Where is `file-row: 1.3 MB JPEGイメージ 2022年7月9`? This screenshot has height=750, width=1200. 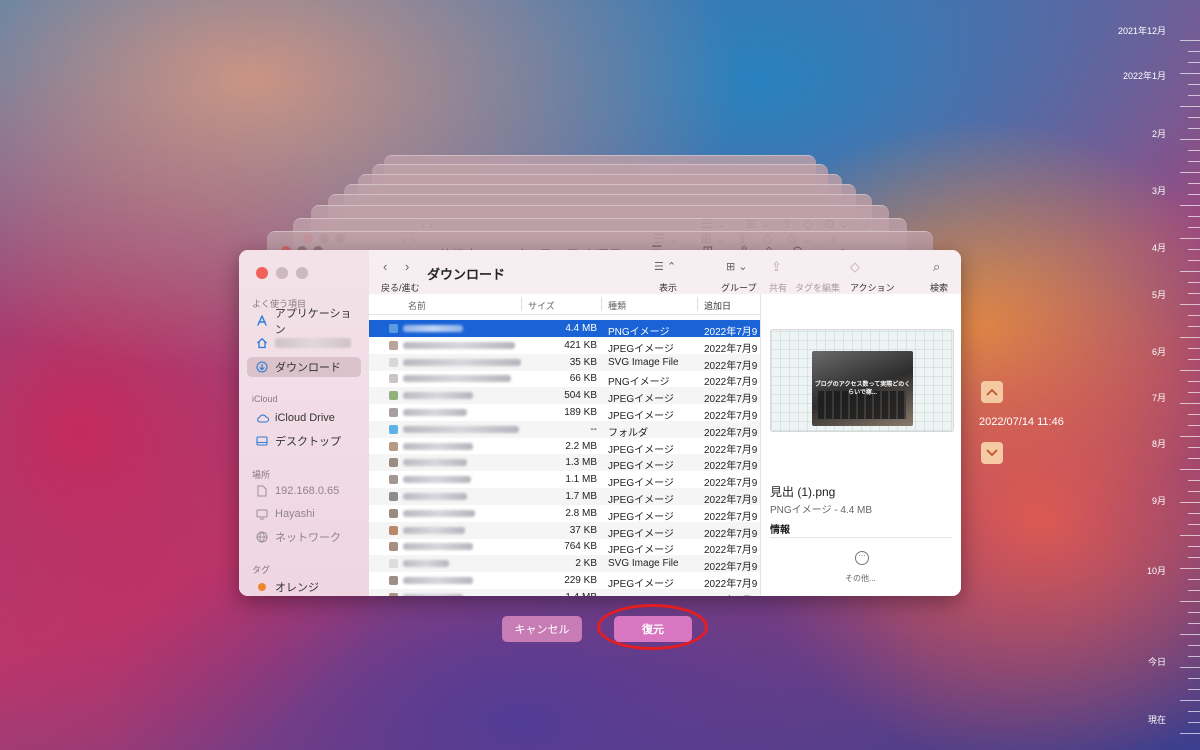 file-row: 1.3 MB JPEGイメージ 2022年7月9 is located at coordinates (564, 463).